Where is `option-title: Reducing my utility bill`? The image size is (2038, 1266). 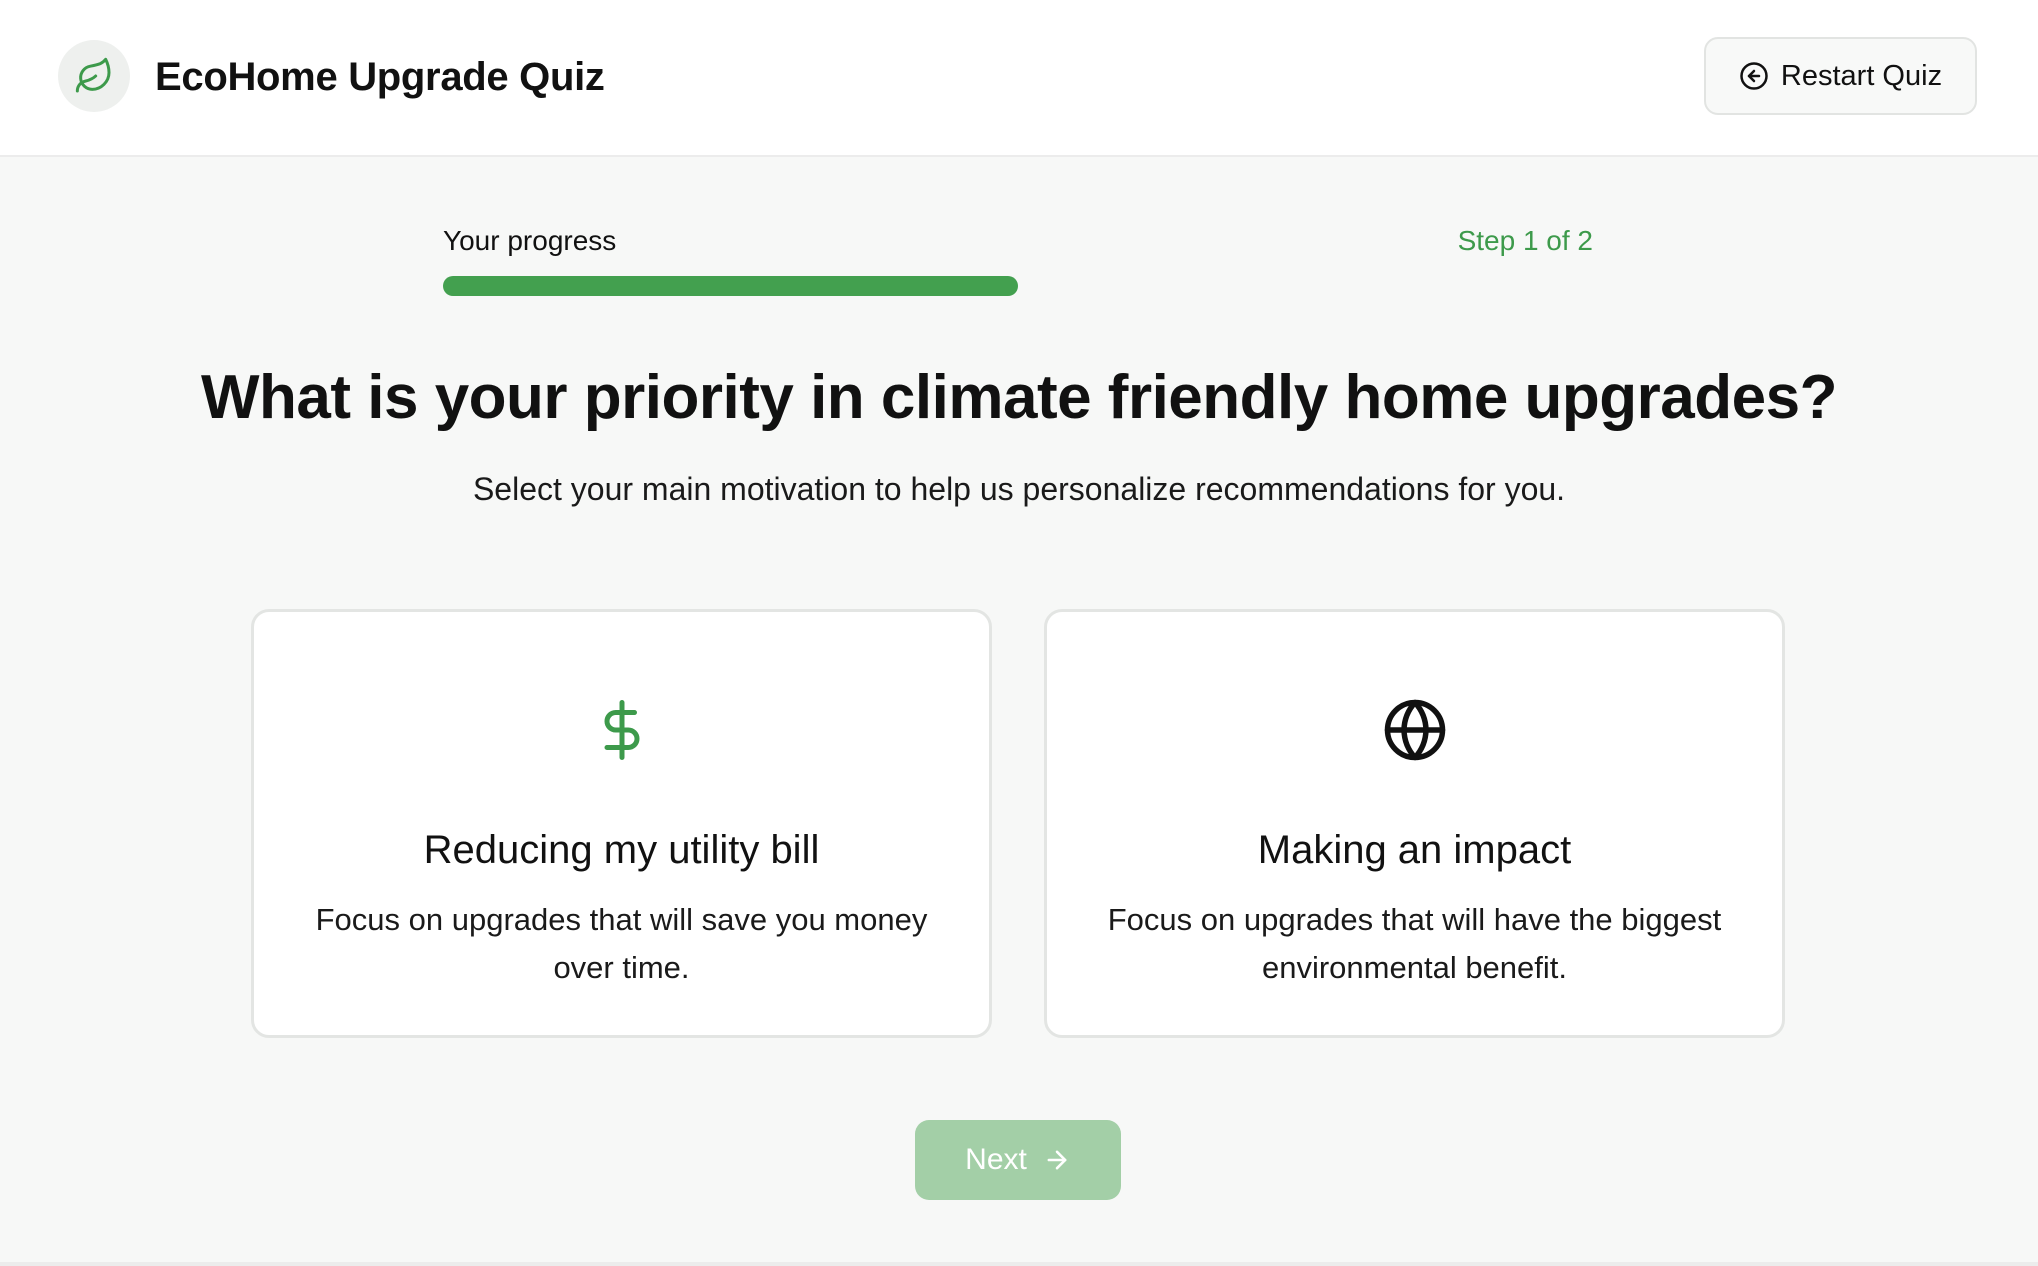 option-title: Reducing my utility bill is located at coordinates (621, 850).